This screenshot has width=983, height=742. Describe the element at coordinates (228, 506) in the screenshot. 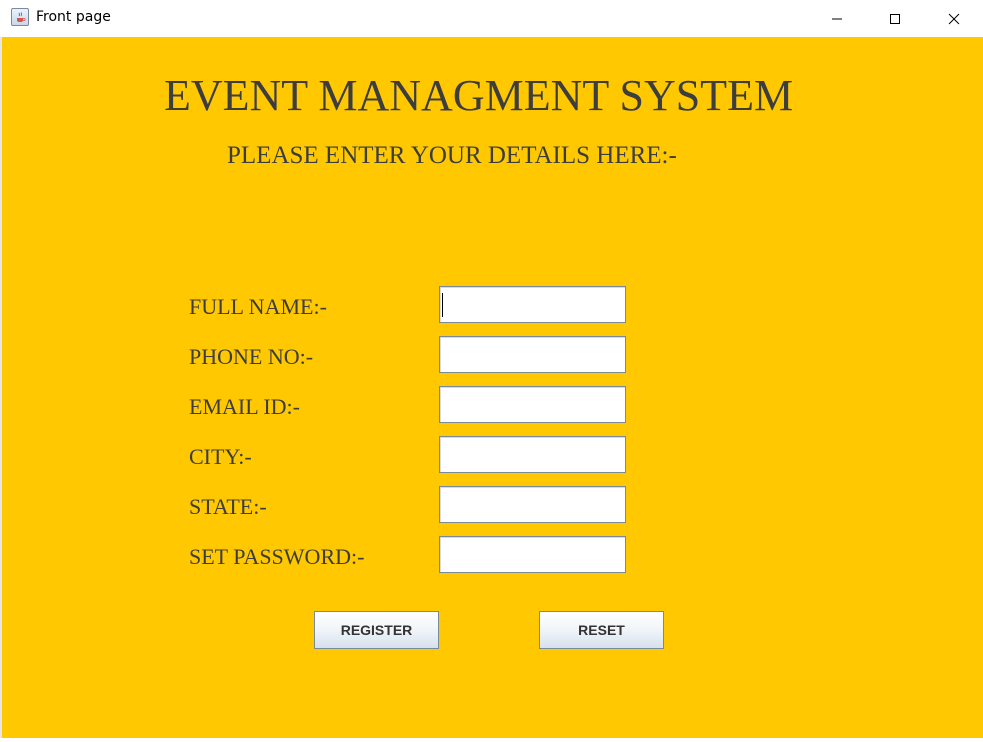

I see `state-label: STATE:-` at that location.